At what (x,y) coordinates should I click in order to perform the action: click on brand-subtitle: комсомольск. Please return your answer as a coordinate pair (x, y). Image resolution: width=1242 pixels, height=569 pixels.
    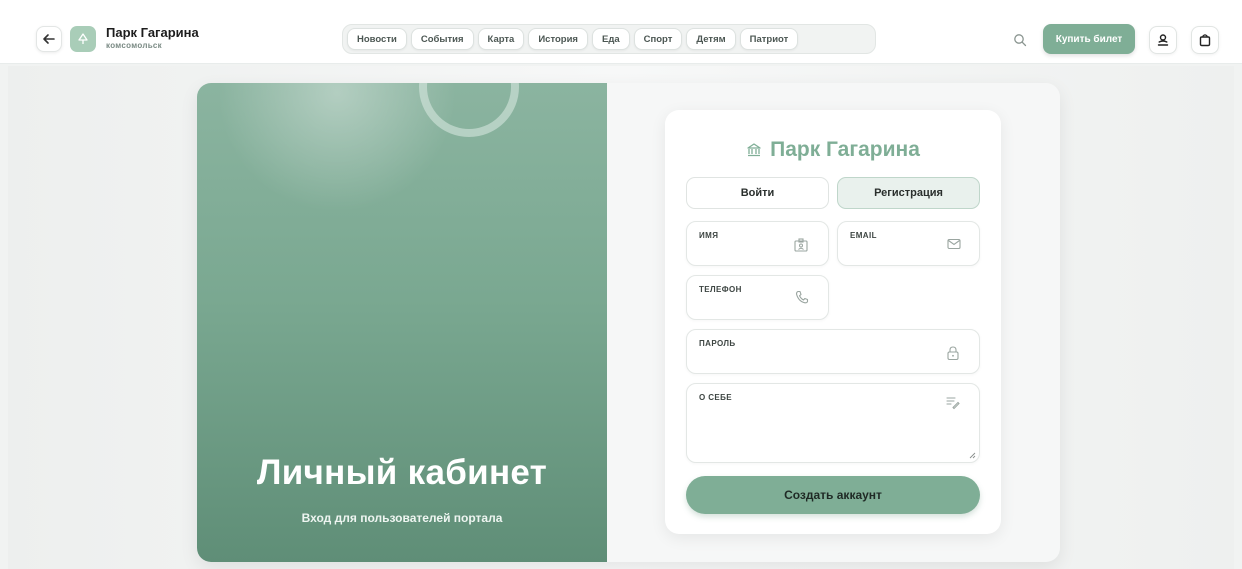
    Looking at the image, I should click on (134, 45).